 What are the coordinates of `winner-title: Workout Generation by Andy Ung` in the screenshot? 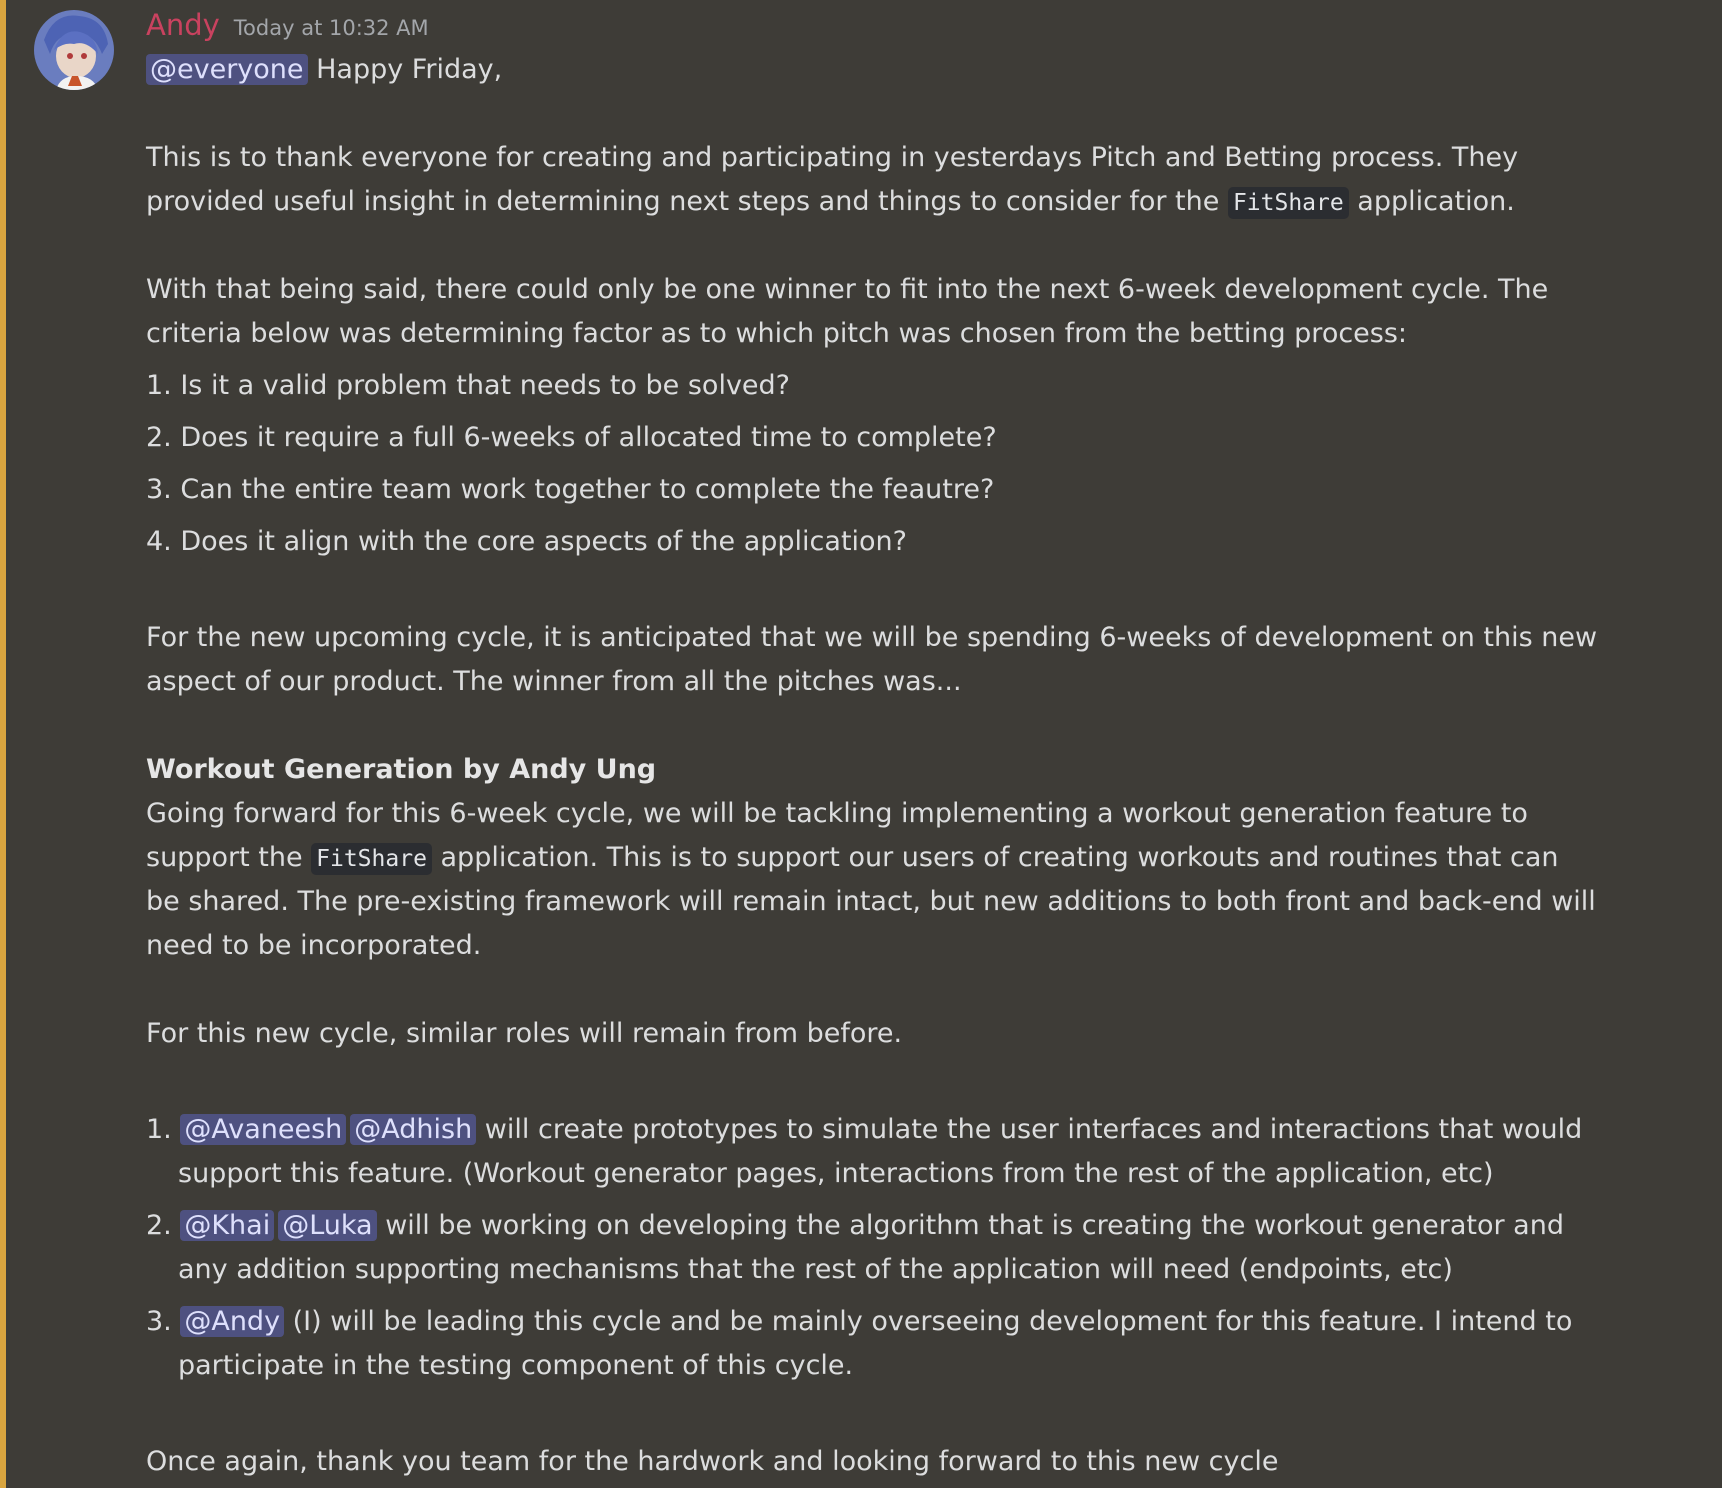 It's located at (401, 769).